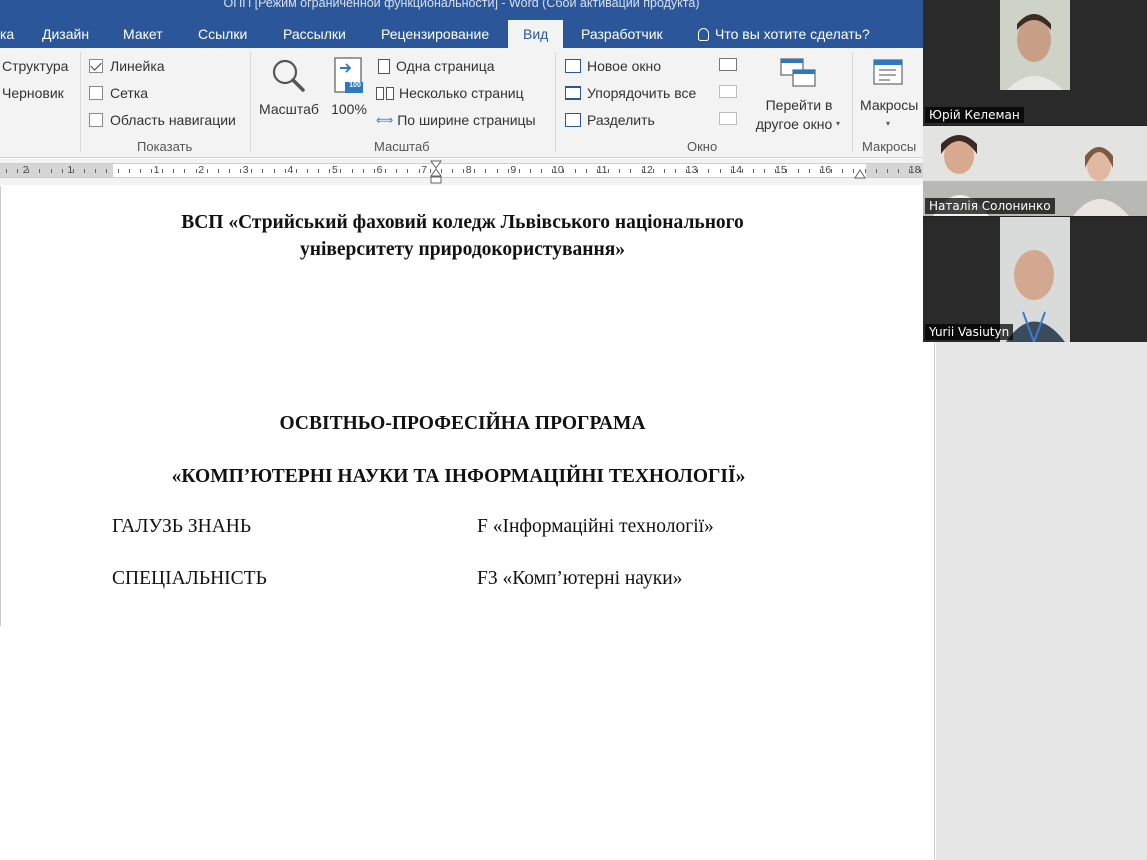  What do you see at coordinates (379, 170) in the screenshot?
I see `ruler-number: 6` at bounding box center [379, 170].